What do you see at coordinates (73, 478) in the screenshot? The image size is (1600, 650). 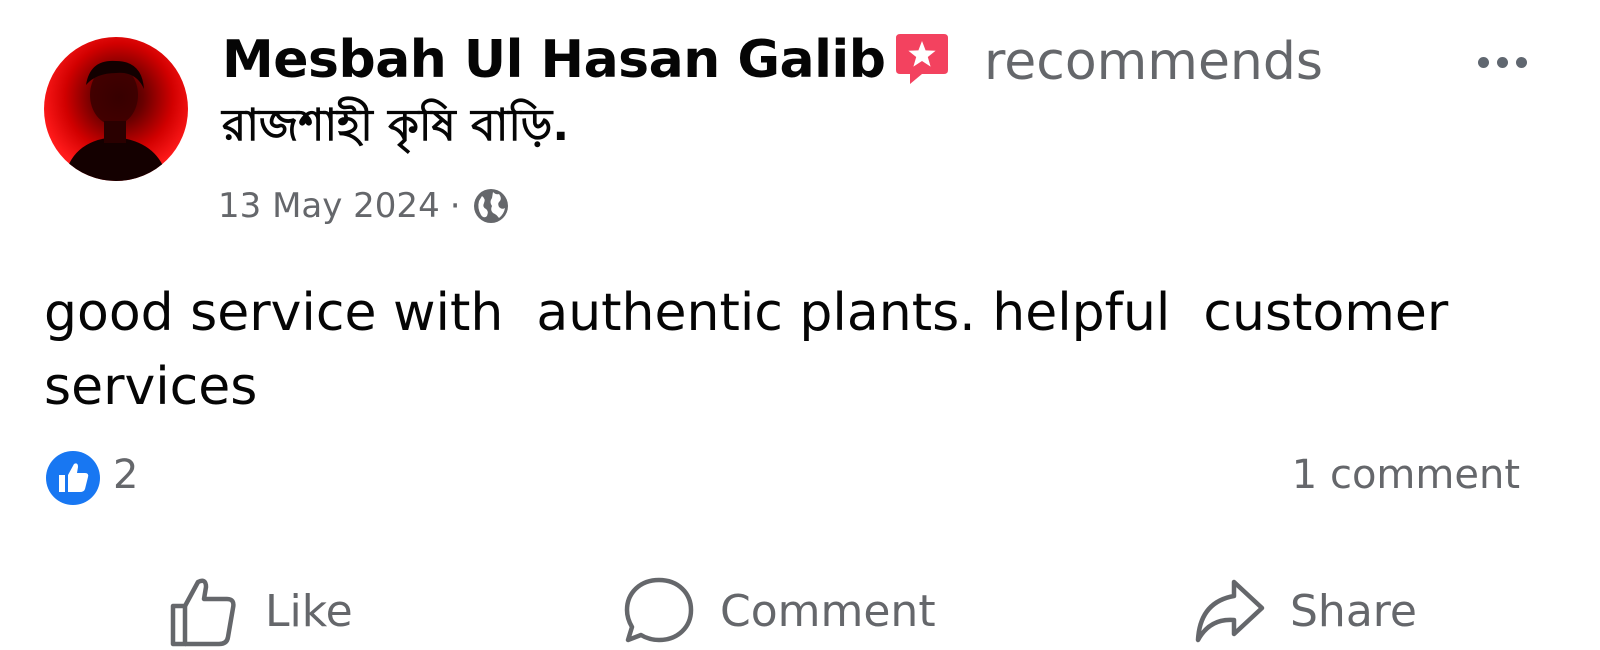 I see `like-reaction-icon` at bounding box center [73, 478].